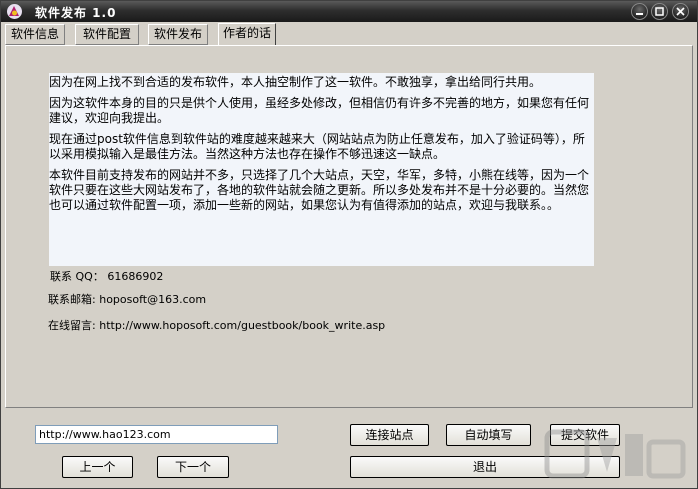  I want to click on tab-author-notes: 作者的话, so click(247, 34).